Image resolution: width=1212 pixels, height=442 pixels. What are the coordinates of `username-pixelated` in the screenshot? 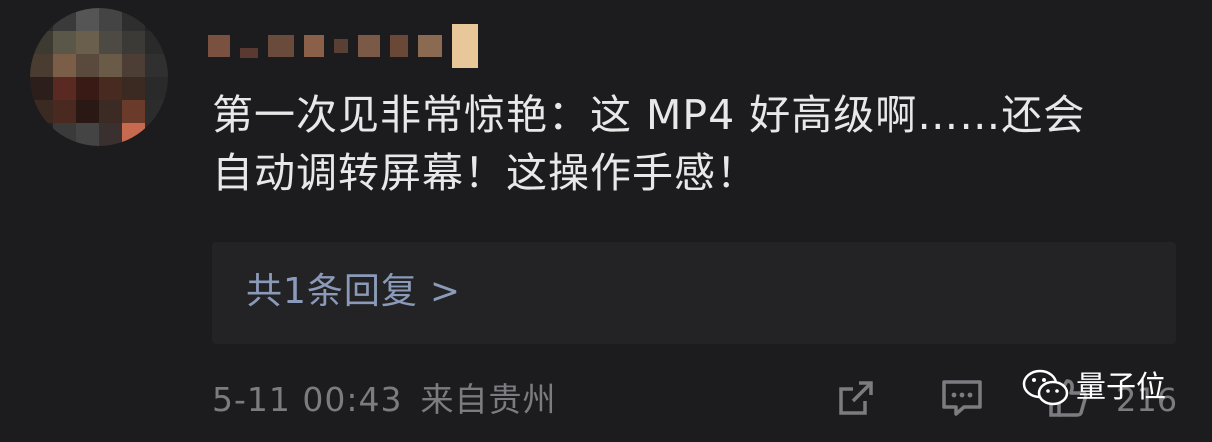 It's located at (388, 46).